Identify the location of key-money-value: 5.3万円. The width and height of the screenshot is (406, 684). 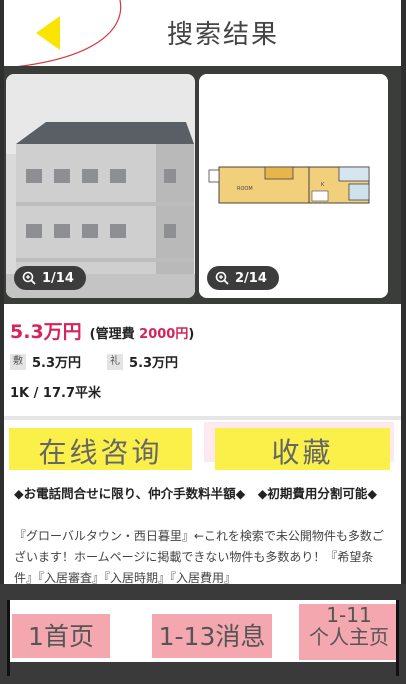
(154, 363).